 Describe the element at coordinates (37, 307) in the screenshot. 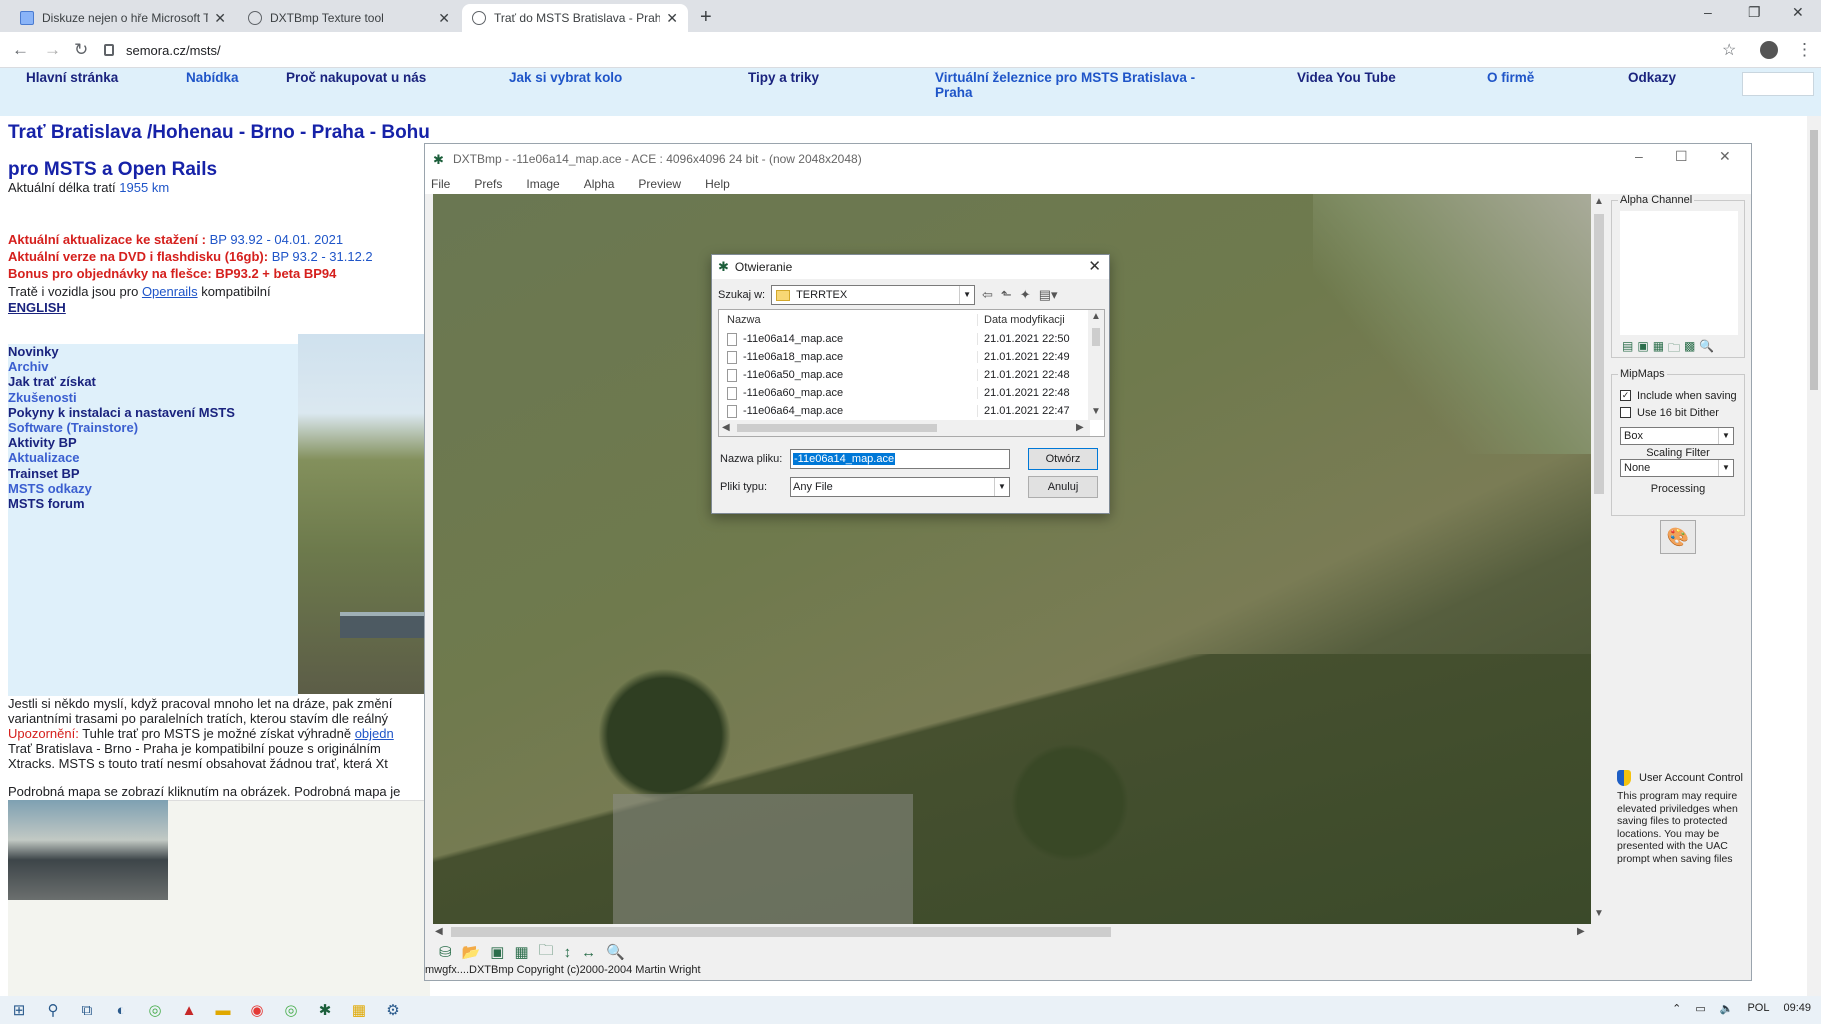

I see `english-link: ENGLISH` at that location.